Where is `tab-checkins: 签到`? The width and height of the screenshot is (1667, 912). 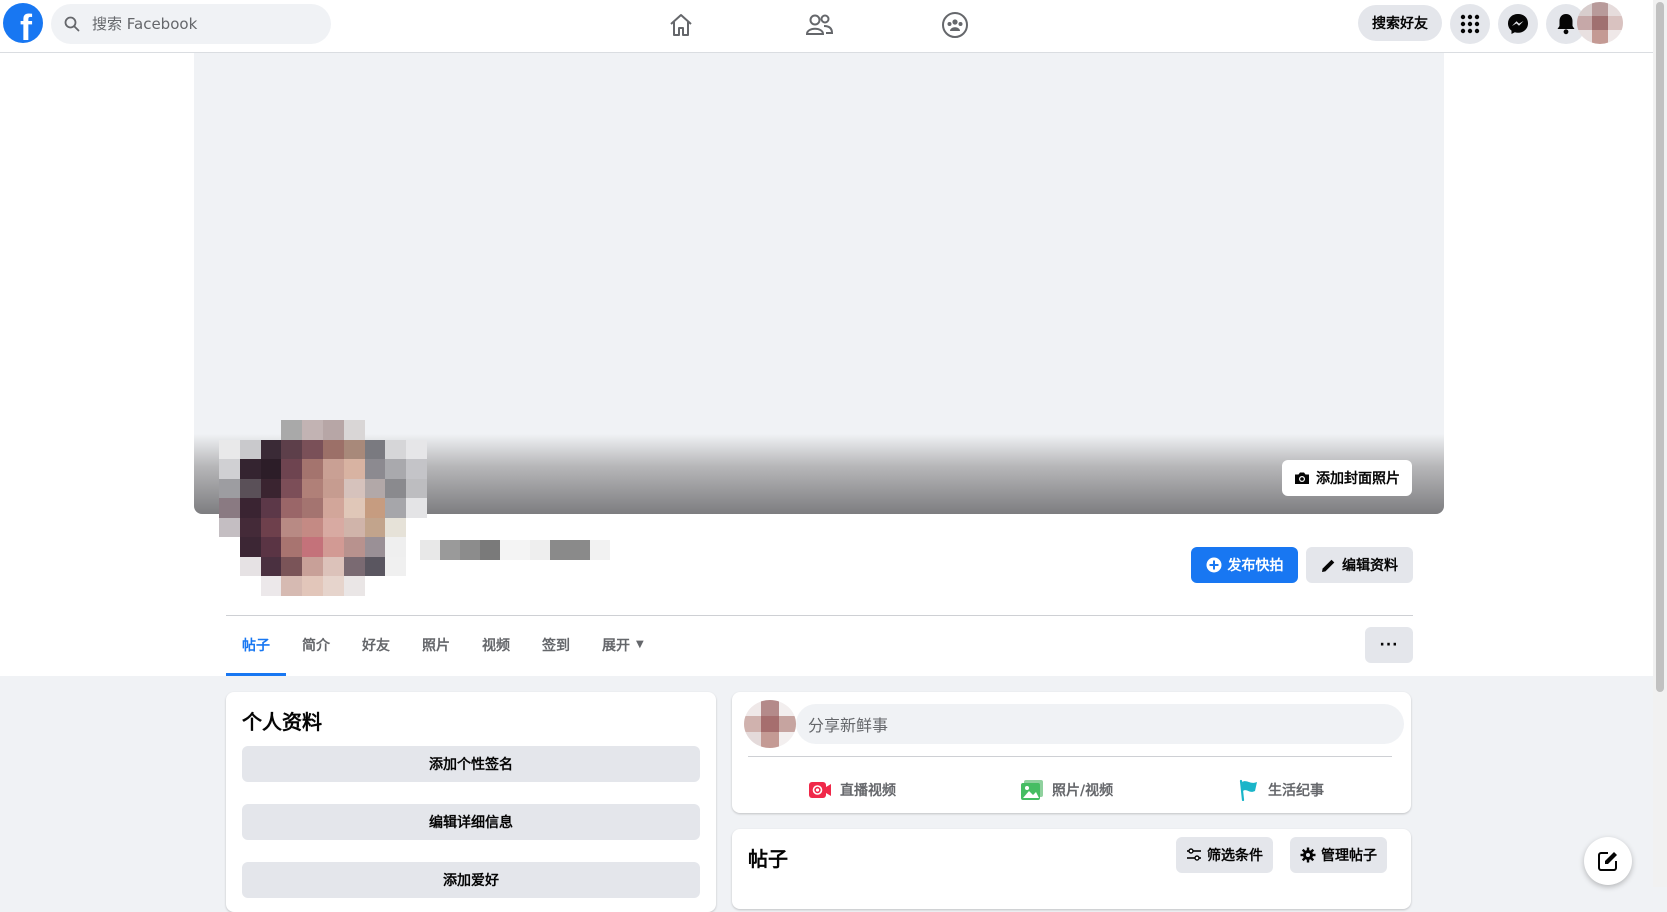 tab-checkins: 签到 is located at coordinates (556, 646).